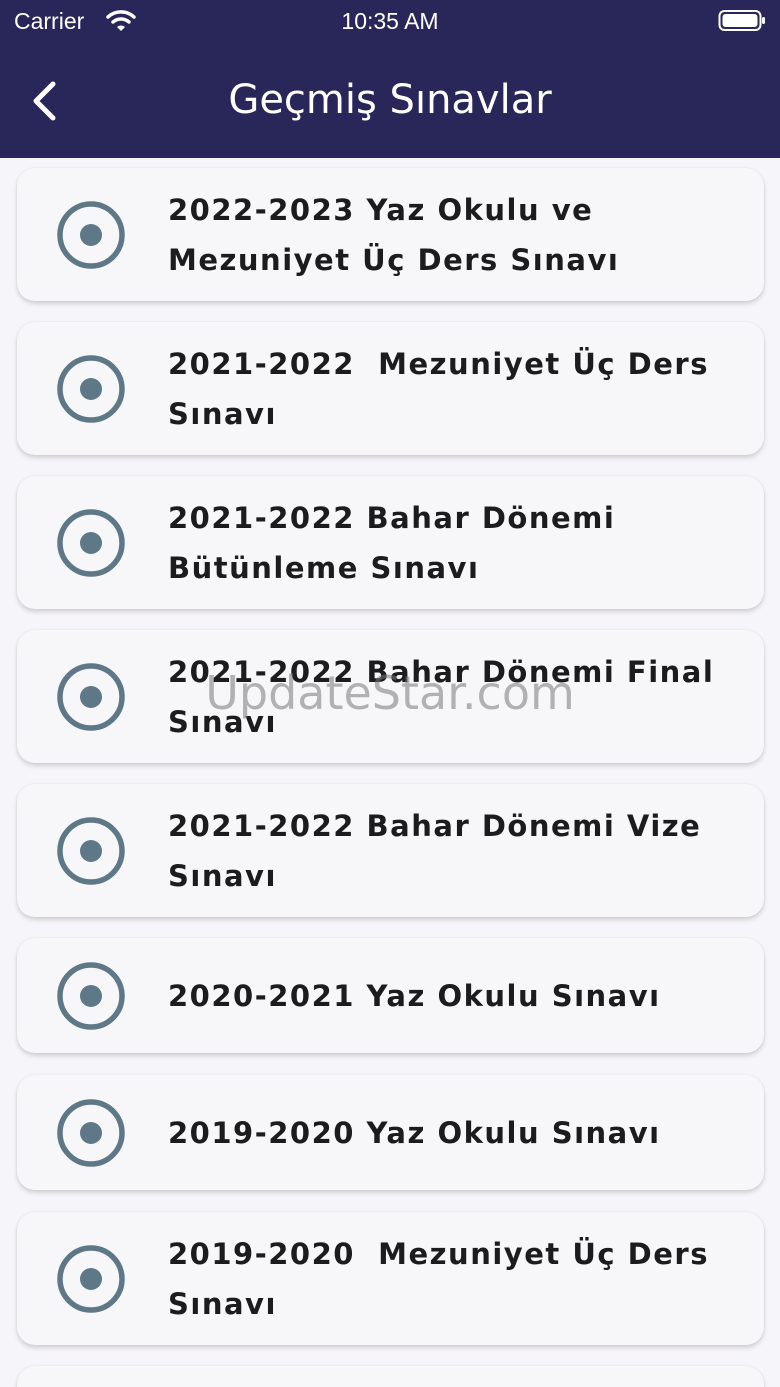 The image size is (780, 1387). I want to click on status-bar: Carrier 10:35 AM, so click(390, 22).